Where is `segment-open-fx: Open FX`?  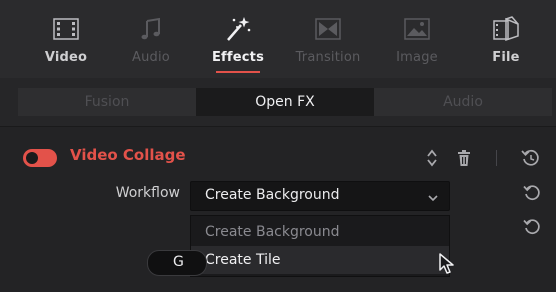
segment-open-fx: Open FX is located at coordinates (285, 102).